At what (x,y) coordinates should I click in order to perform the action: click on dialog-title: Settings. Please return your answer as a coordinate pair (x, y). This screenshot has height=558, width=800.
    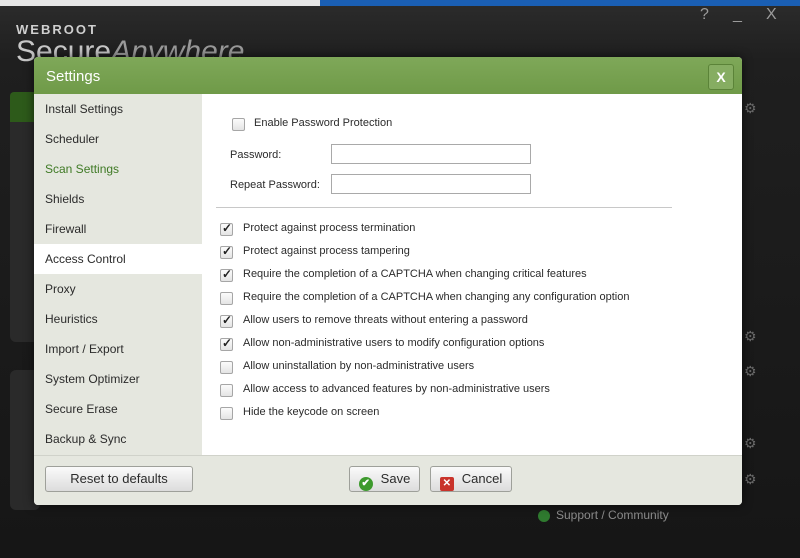
    Looking at the image, I should click on (73, 76).